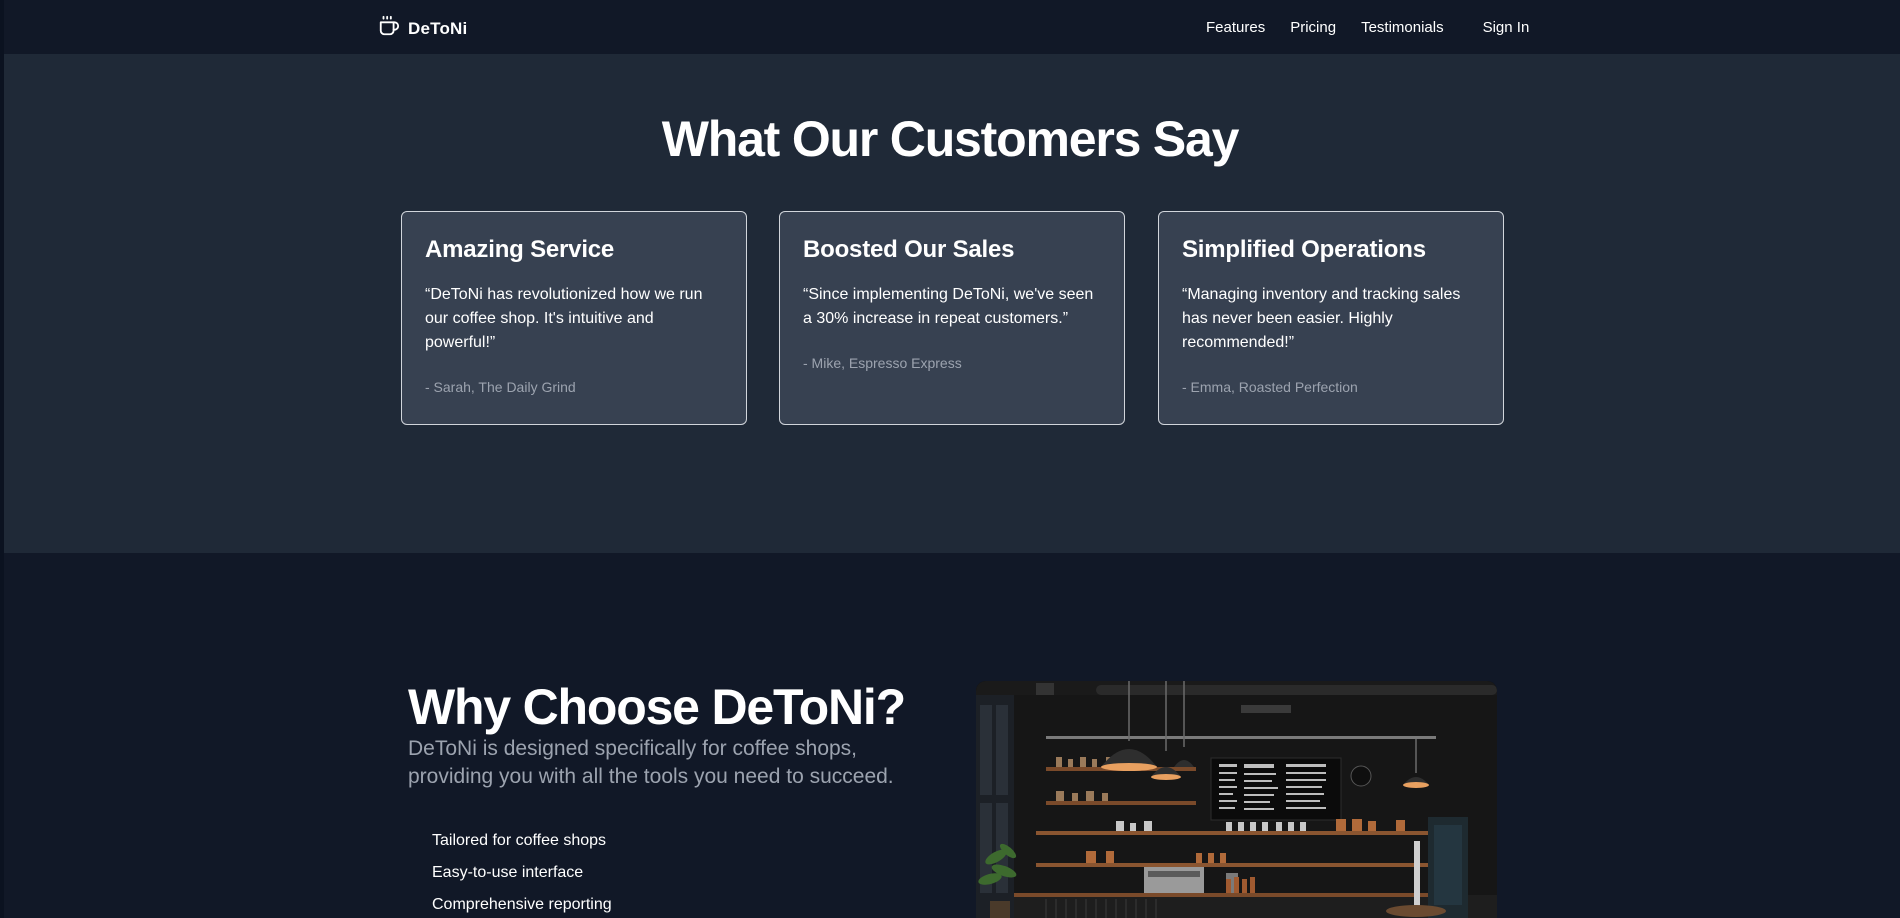  Describe the element at coordinates (519, 840) in the screenshot. I see `feature-item: Tailored for coffee shops` at that location.